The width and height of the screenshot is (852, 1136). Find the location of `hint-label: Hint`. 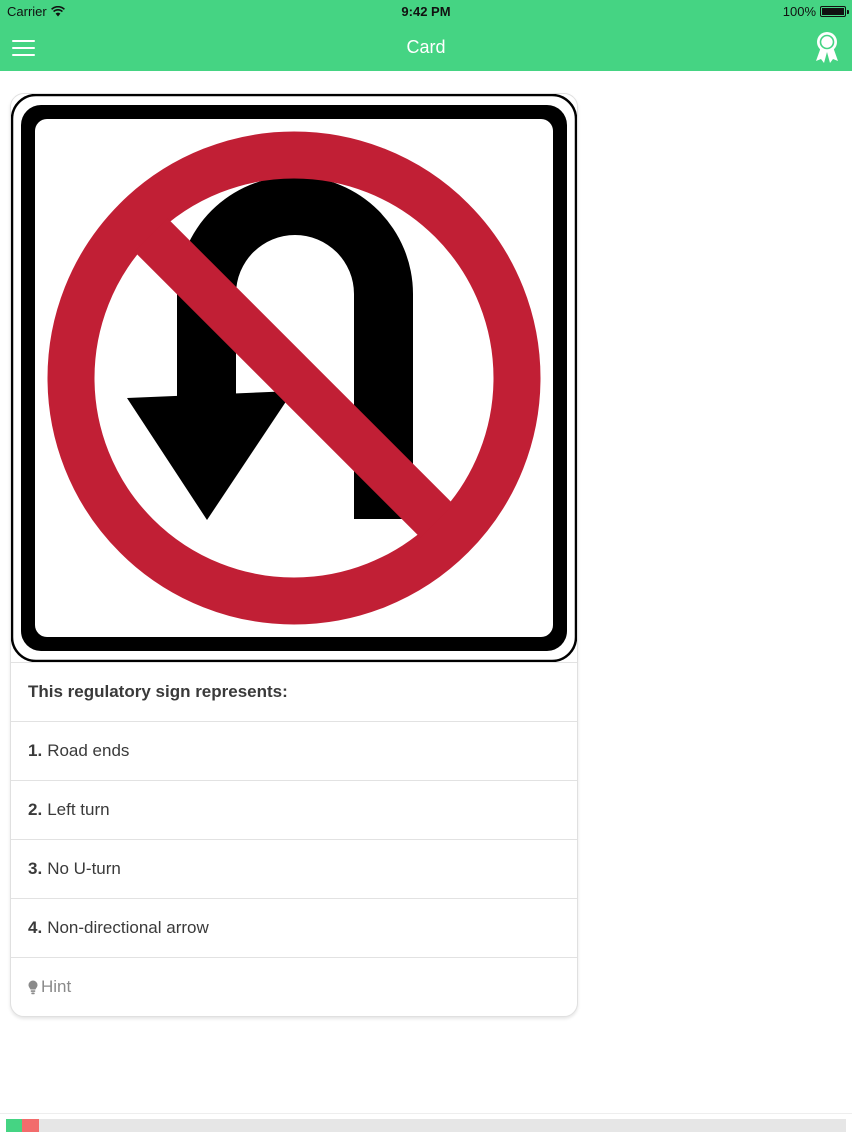

hint-label: Hint is located at coordinates (56, 986).